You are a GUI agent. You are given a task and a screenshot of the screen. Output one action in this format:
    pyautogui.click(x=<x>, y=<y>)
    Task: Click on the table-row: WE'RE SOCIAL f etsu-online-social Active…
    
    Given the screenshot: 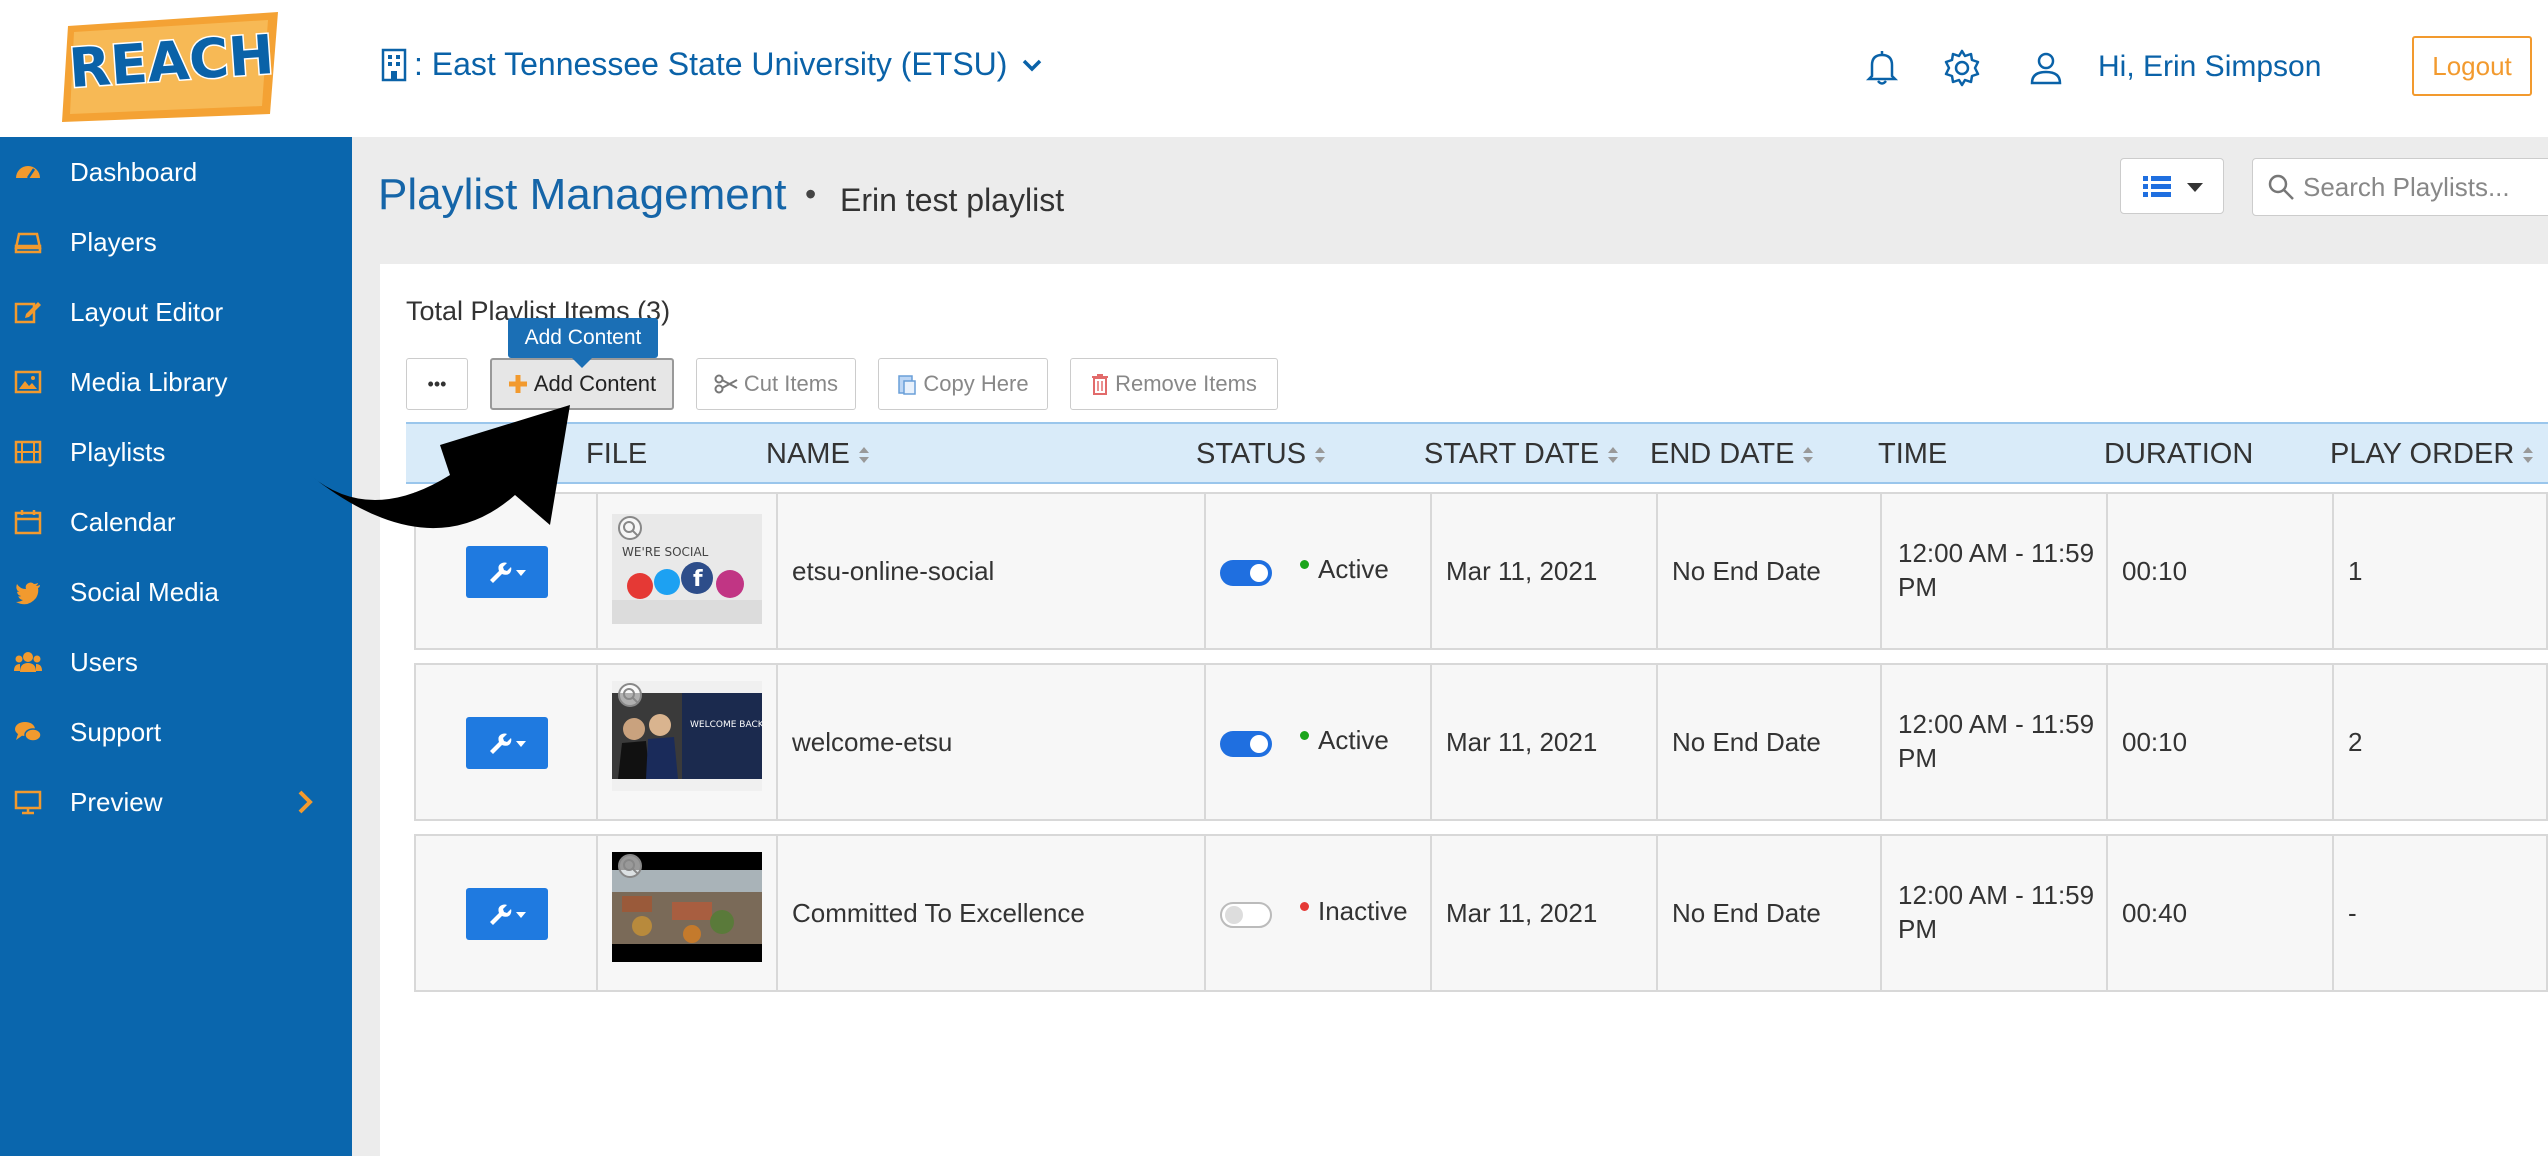 What is the action you would take?
    pyautogui.click(x=1481, y=571)
    